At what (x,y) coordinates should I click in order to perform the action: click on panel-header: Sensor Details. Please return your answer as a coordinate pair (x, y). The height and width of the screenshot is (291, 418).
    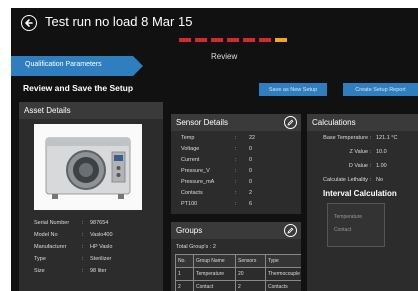
    Looking at the image, I should click on (236, 122).